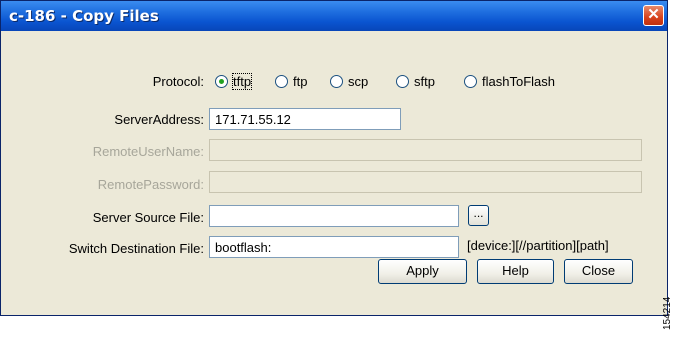  I want to click on radio-tftp: tftp, so click(240, 83).